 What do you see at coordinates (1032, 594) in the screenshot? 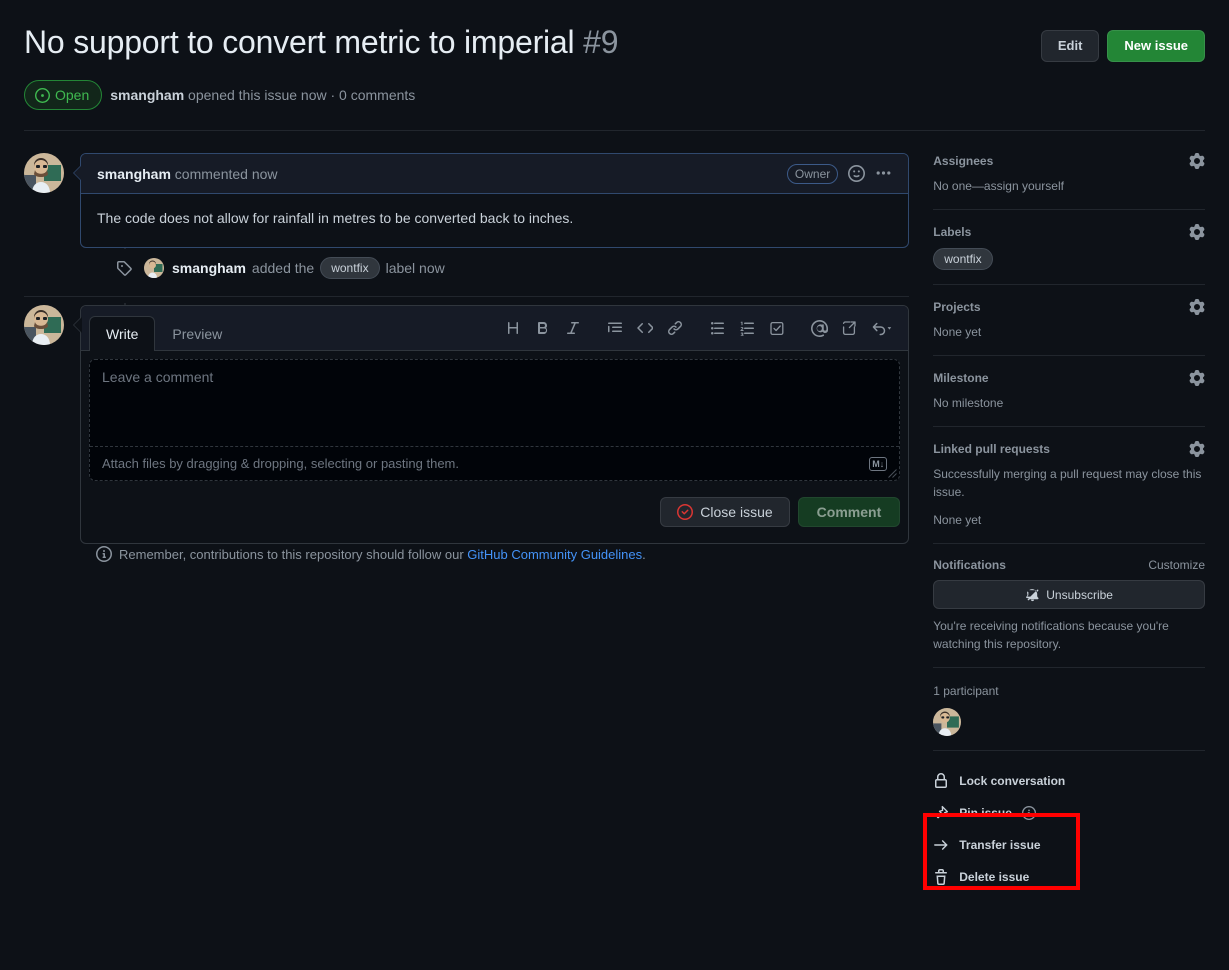
I see `bell-slash-icon` at bounding box center [1032, 594].